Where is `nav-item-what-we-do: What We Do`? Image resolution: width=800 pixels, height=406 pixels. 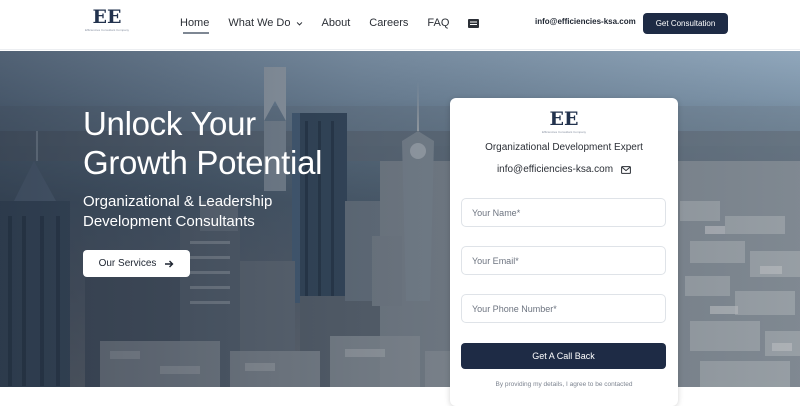
nav-item-what-we-do: What We Do is located at coordinates (265, 23).